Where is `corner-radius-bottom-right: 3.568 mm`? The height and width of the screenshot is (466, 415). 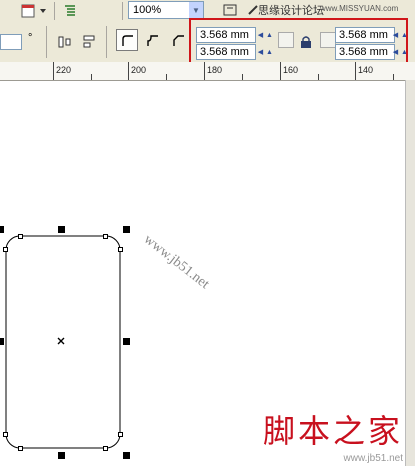
corner-radius-bottom-right: 3.568 mm is located at coordinates (365, 52).